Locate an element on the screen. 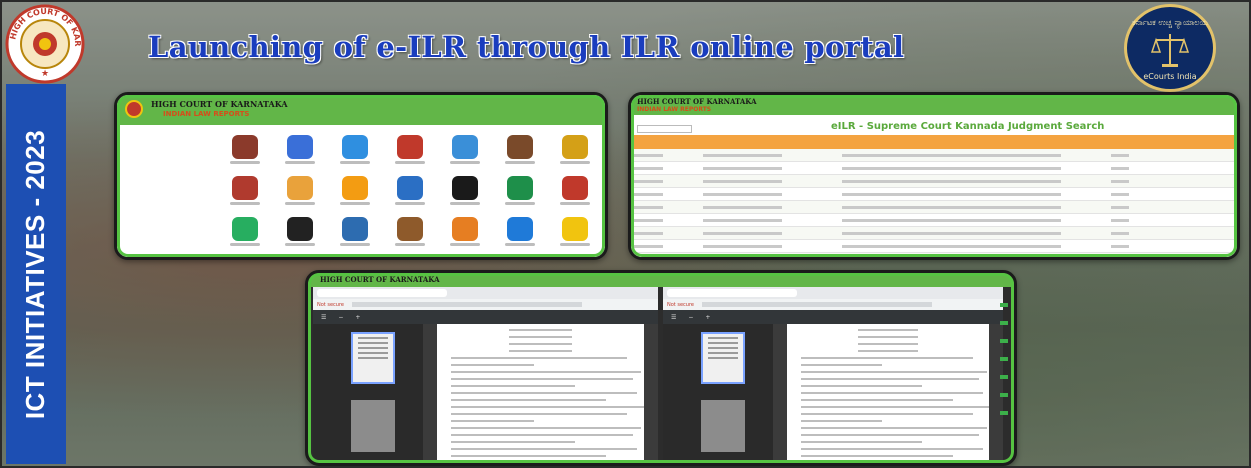 The image size is (1251, 468). portal-tile-grid is located at coordinates (409, 197).